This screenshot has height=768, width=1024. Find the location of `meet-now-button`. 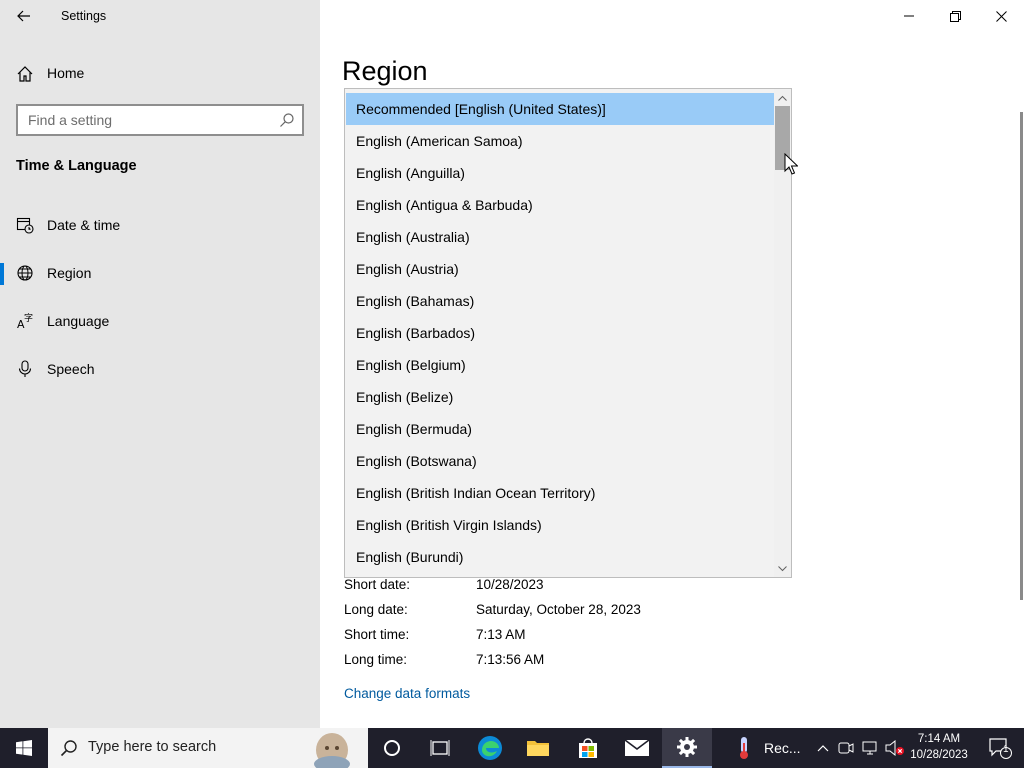

meet-now-button is located at coordinates (846, 748).